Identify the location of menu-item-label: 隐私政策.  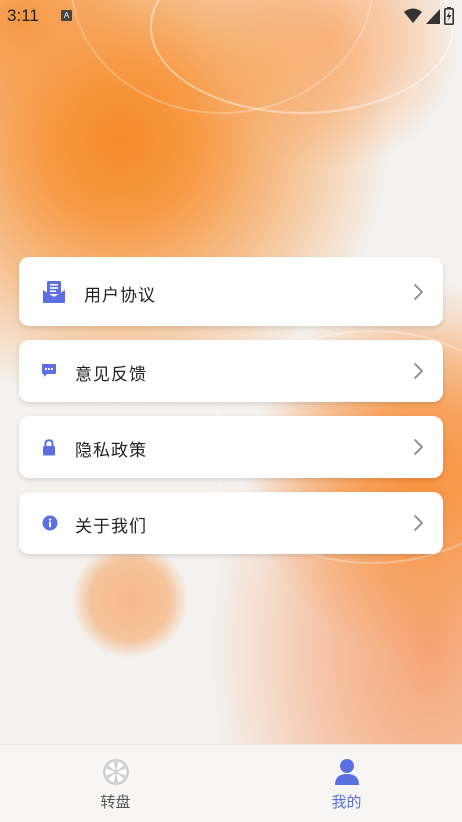
(111, 451).